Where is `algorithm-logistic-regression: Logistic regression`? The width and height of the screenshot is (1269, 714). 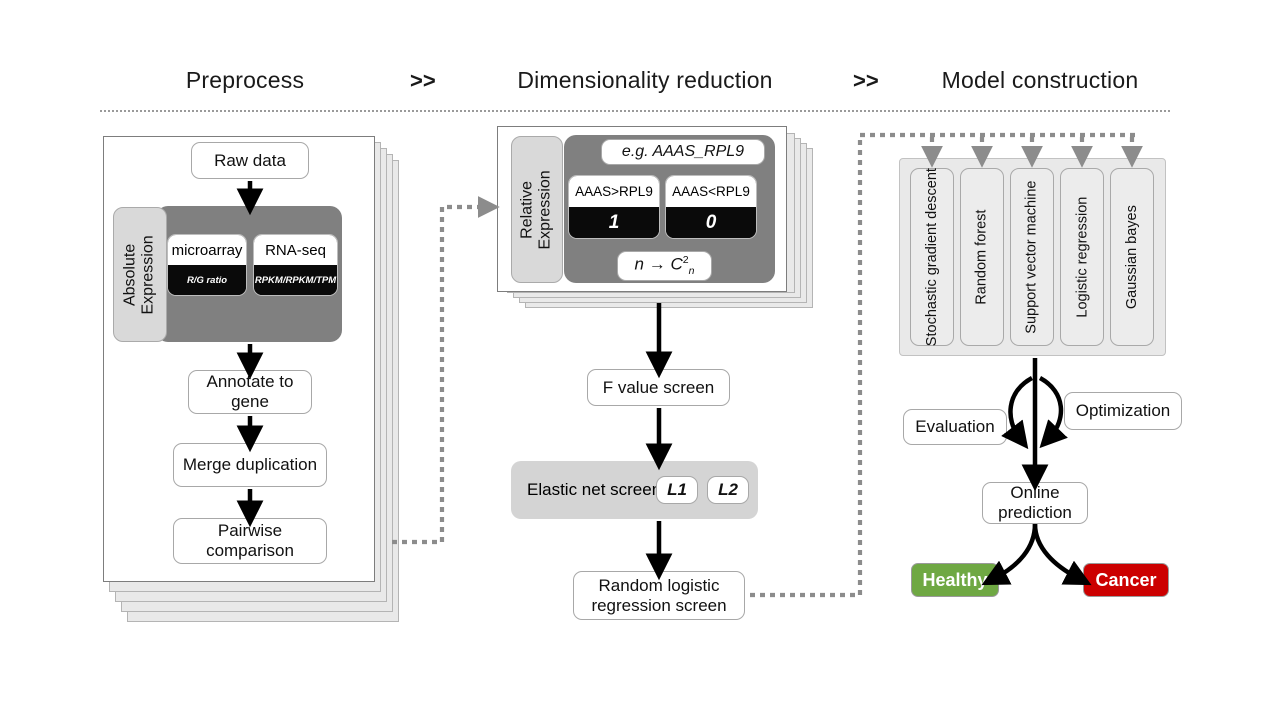 algorithm-logistic-regression: Logistic regression is located at coordinates (1082, 257).